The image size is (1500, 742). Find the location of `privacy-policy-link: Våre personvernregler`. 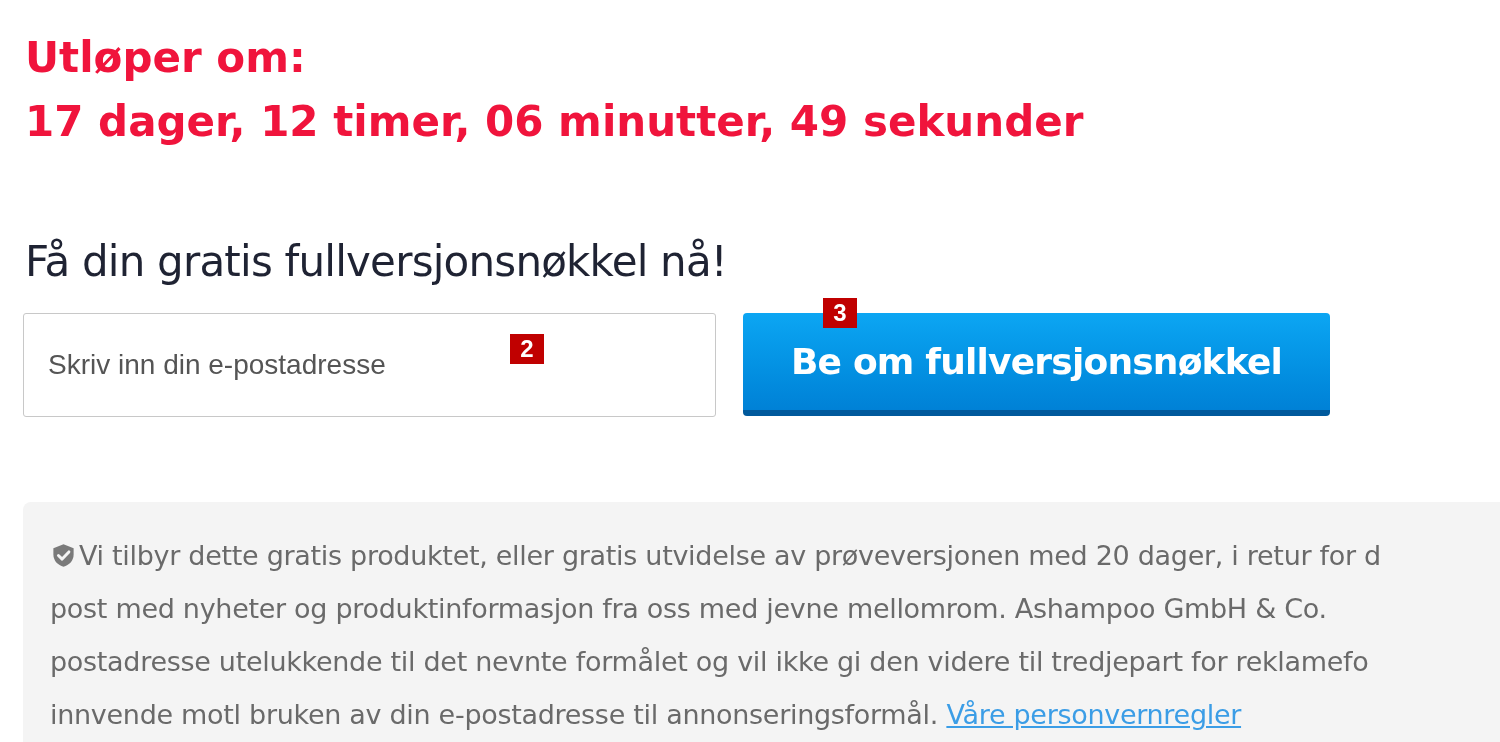

privacy-policy-link: Våre personvernregler is located at coordinates (1094, 714).